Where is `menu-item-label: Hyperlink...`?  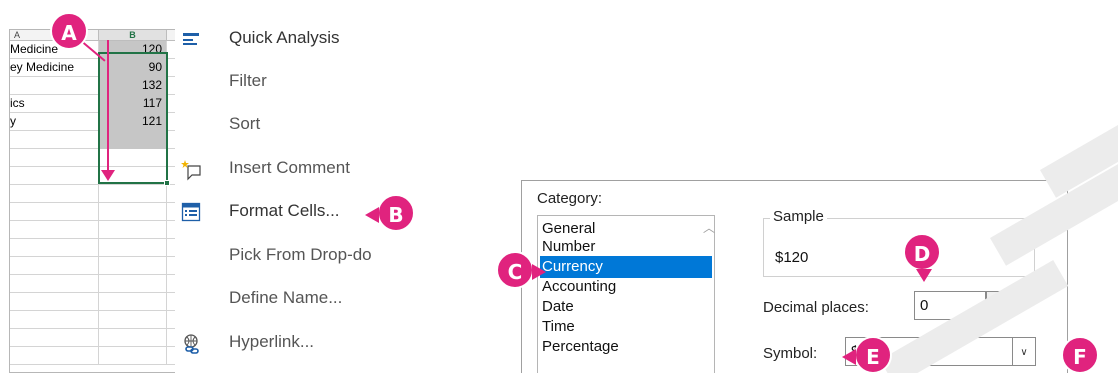
menu-item-label: Hyperlink... is located at coordinates (272, 341).